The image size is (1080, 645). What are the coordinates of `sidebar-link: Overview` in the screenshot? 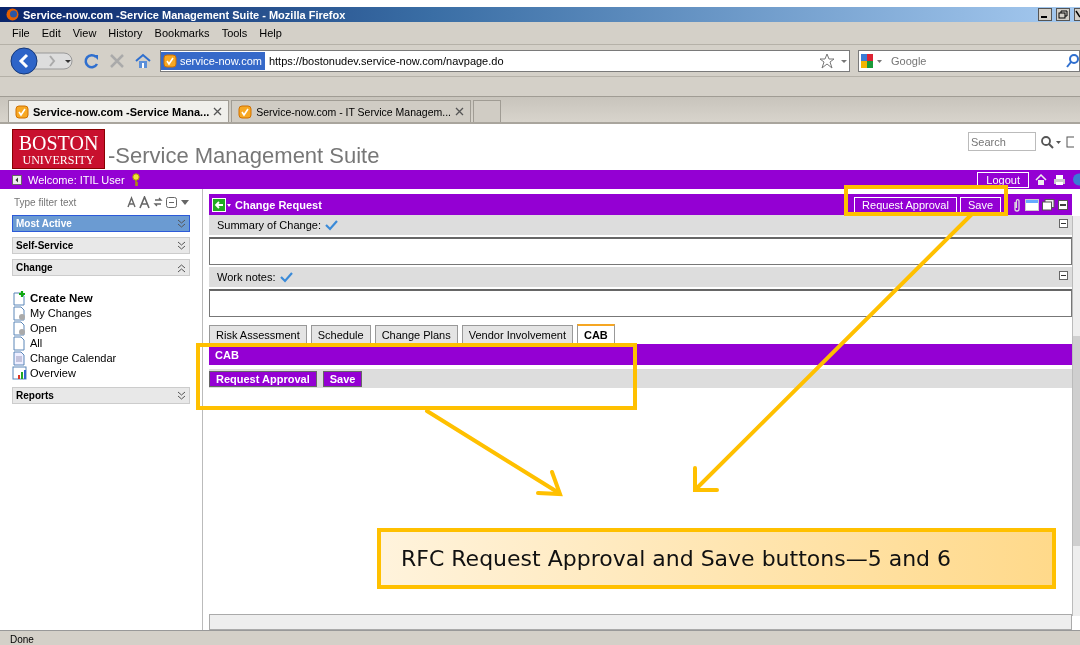 It's located at (53, 372).